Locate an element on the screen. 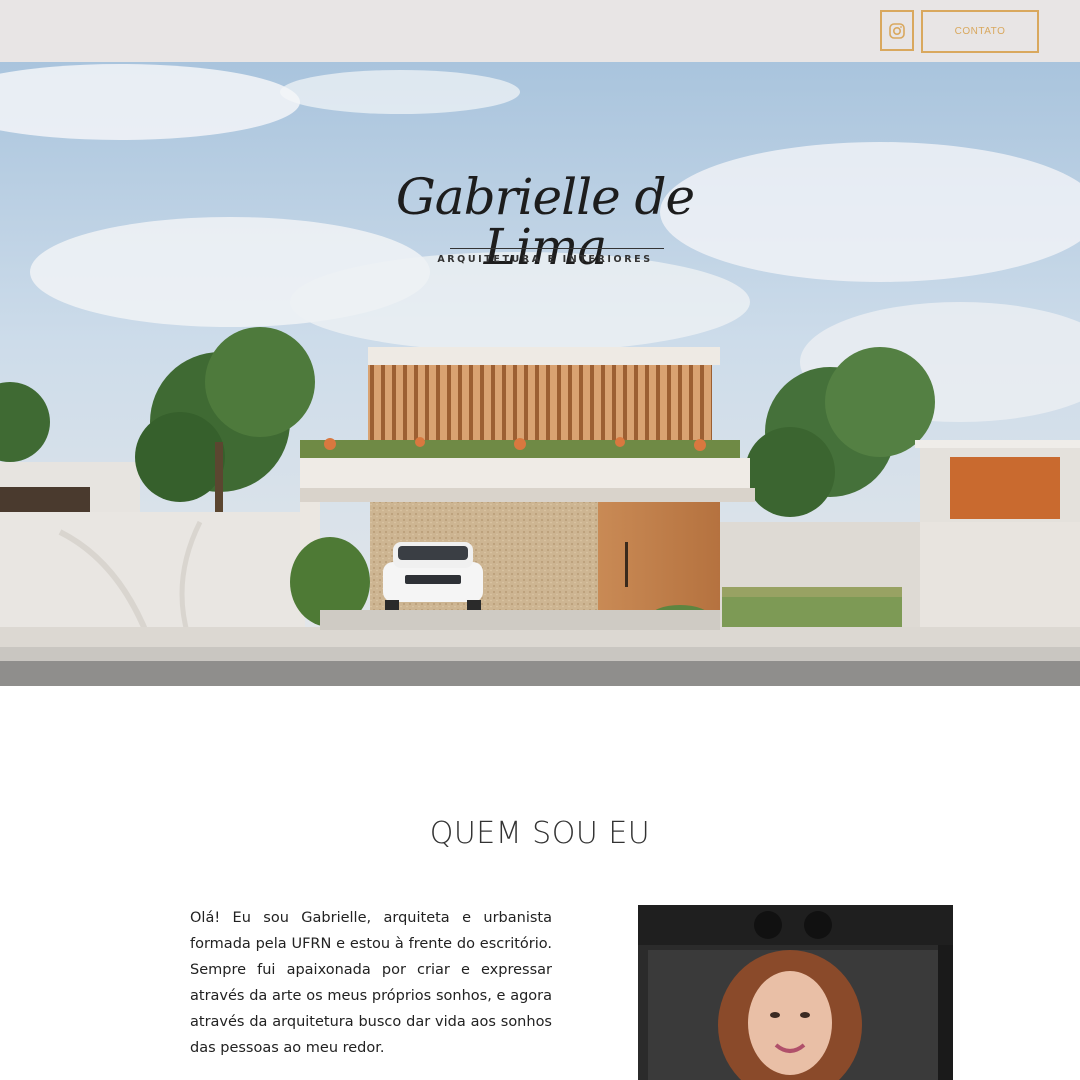  top-bar: CONTATO is located at coordinates (540, 31).